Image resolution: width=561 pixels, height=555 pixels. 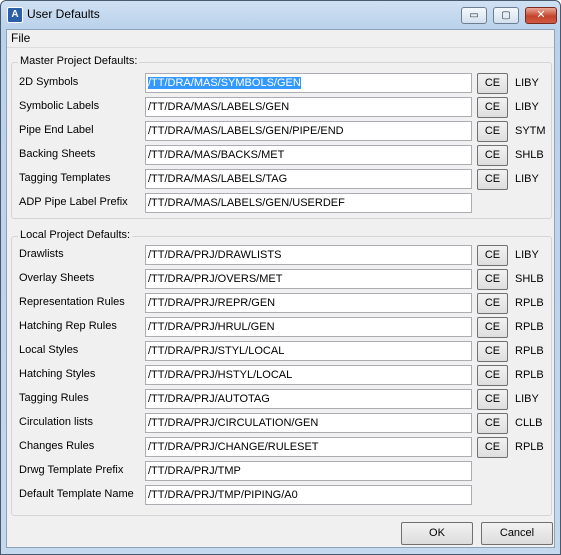 I want to click on input-value: /TT/DRA/PRJ/DRAWLISTS, so click(x=215, y=255).